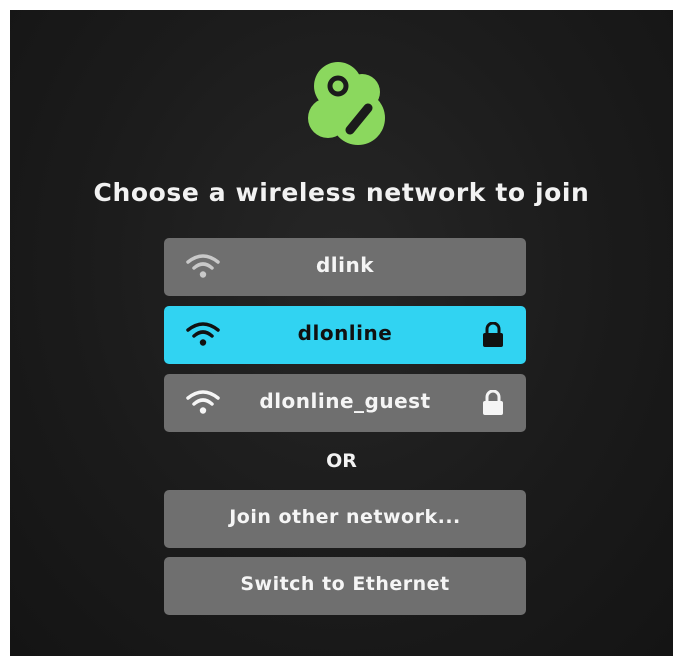  Describe the element at coordinates (341, 461) in the screenshot. I see `or-separator: OR` at that location.